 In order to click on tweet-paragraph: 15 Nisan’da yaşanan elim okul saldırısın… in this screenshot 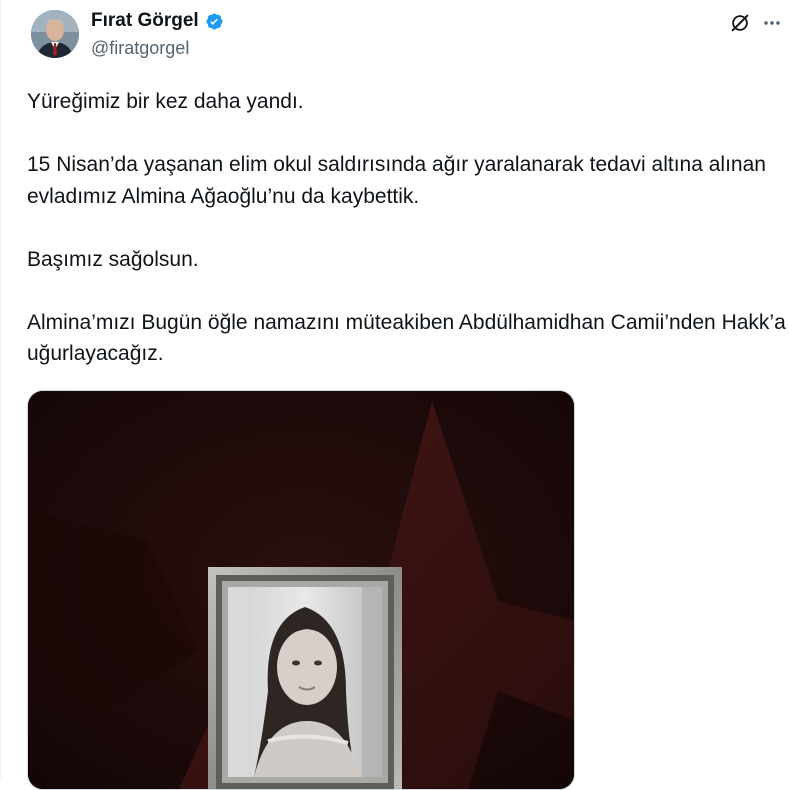, I will do `click(396, 180)`.